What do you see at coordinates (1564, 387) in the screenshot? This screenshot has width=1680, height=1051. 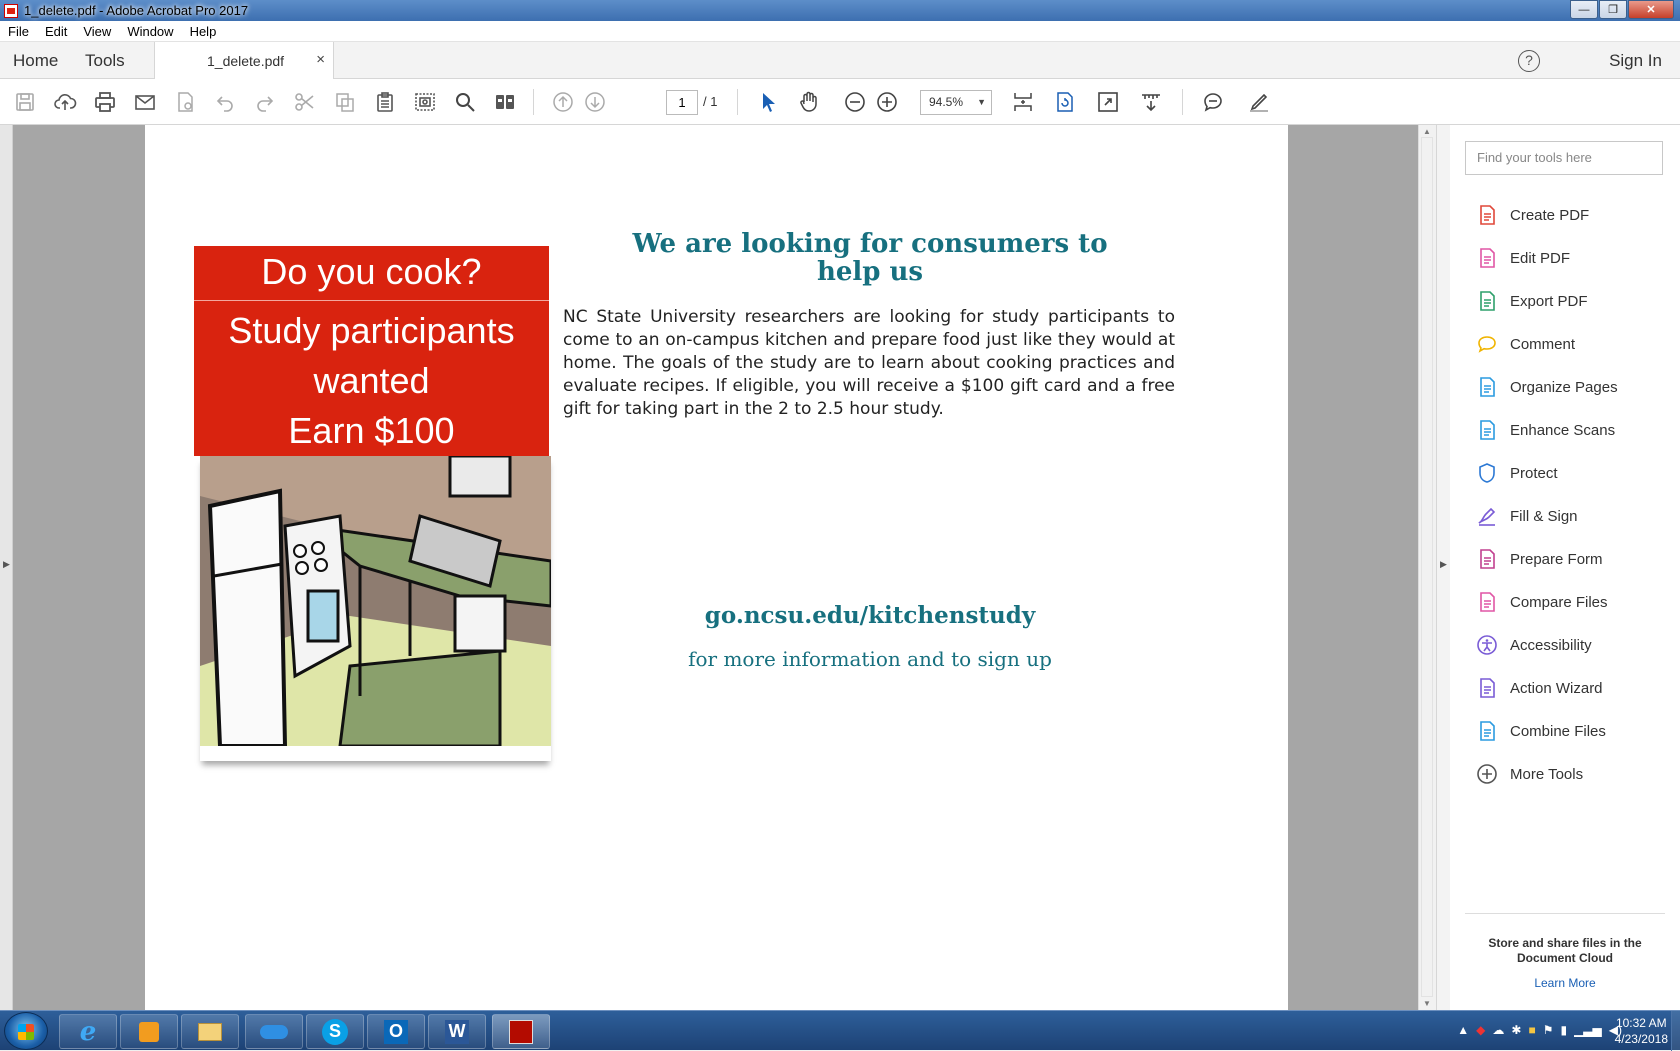 I see `tool-label: Organize Pages` at bounding box center [1564, 387].